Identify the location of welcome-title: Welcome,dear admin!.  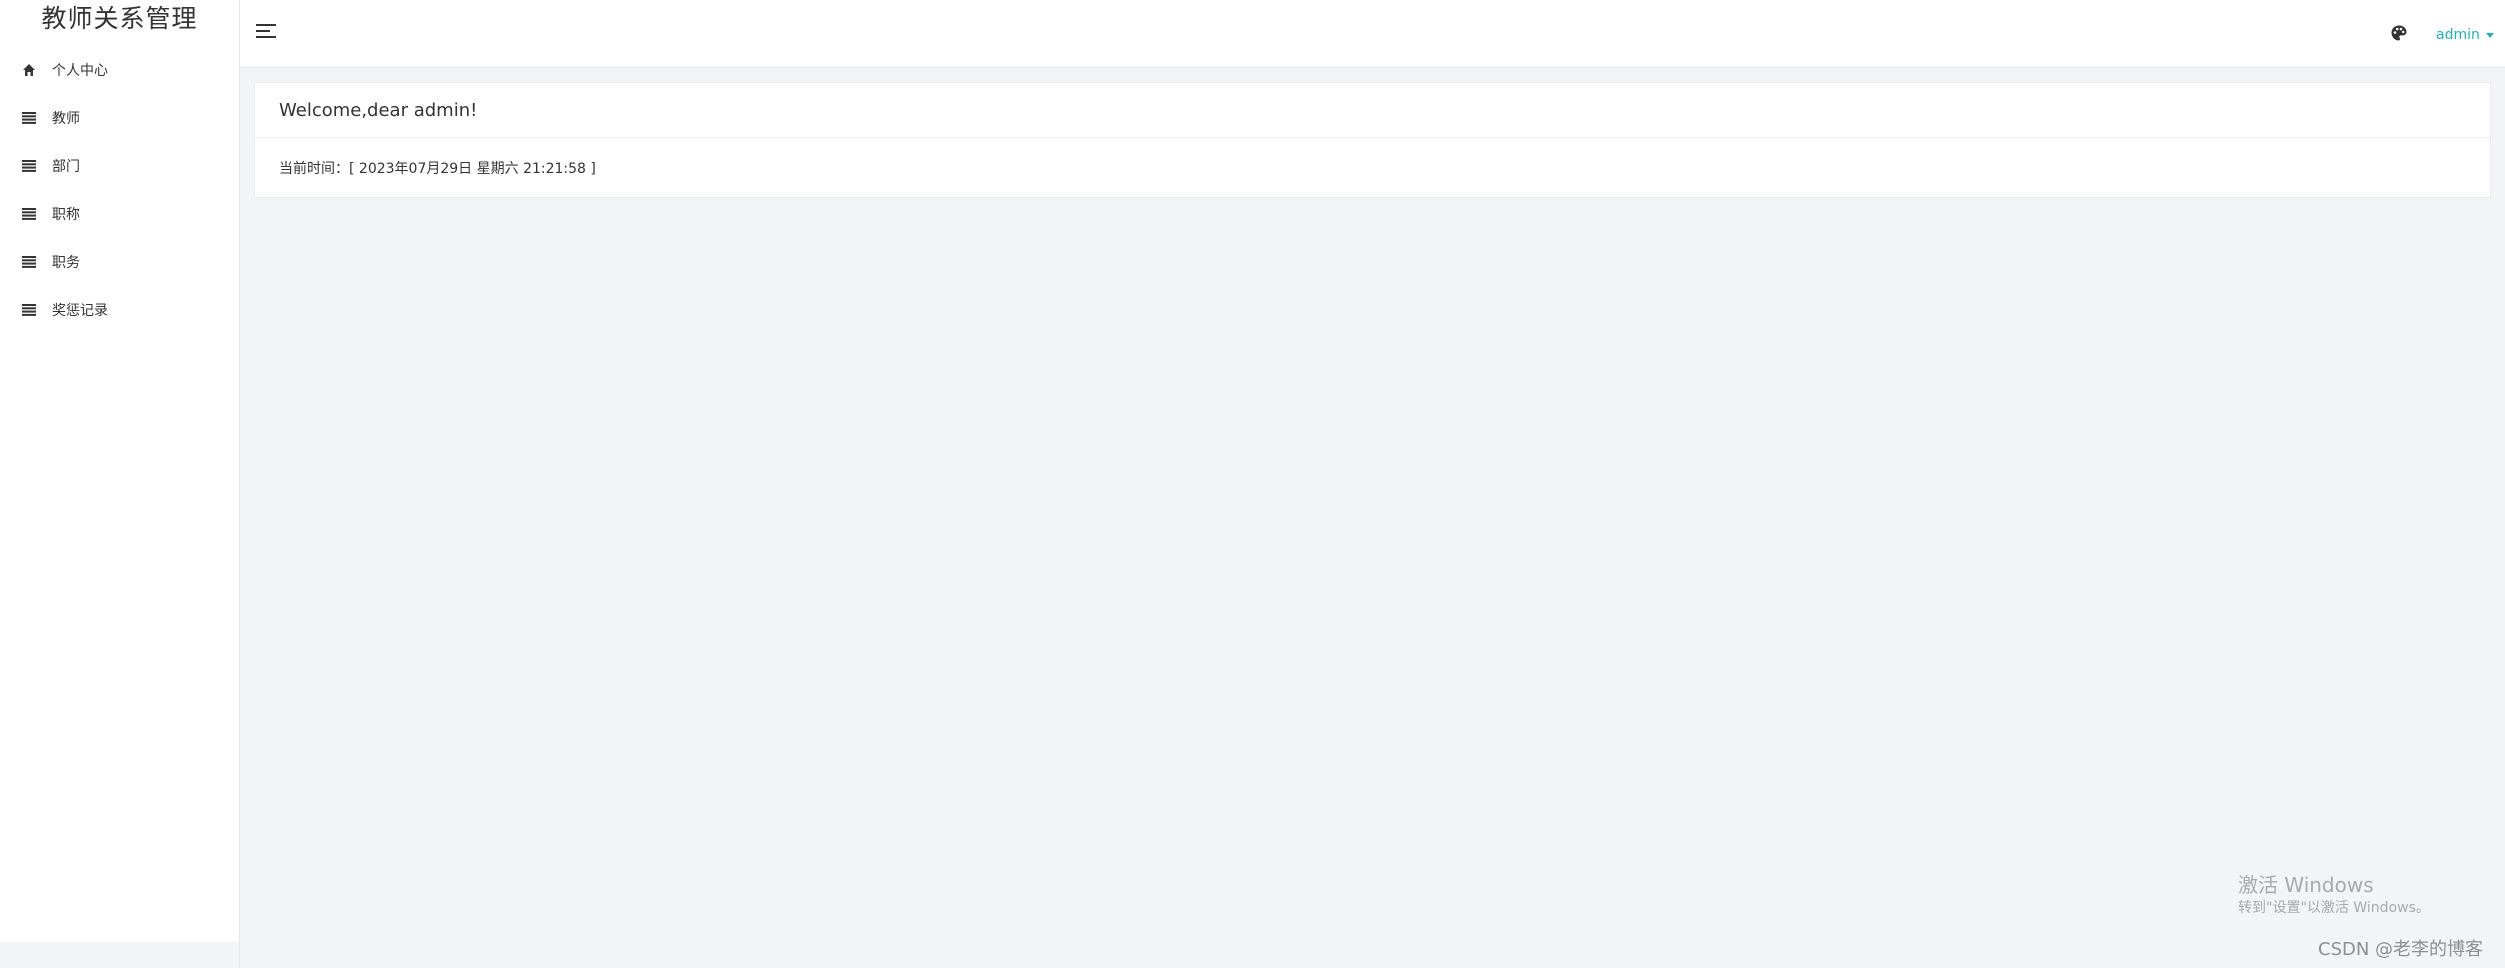
(1372, 110).